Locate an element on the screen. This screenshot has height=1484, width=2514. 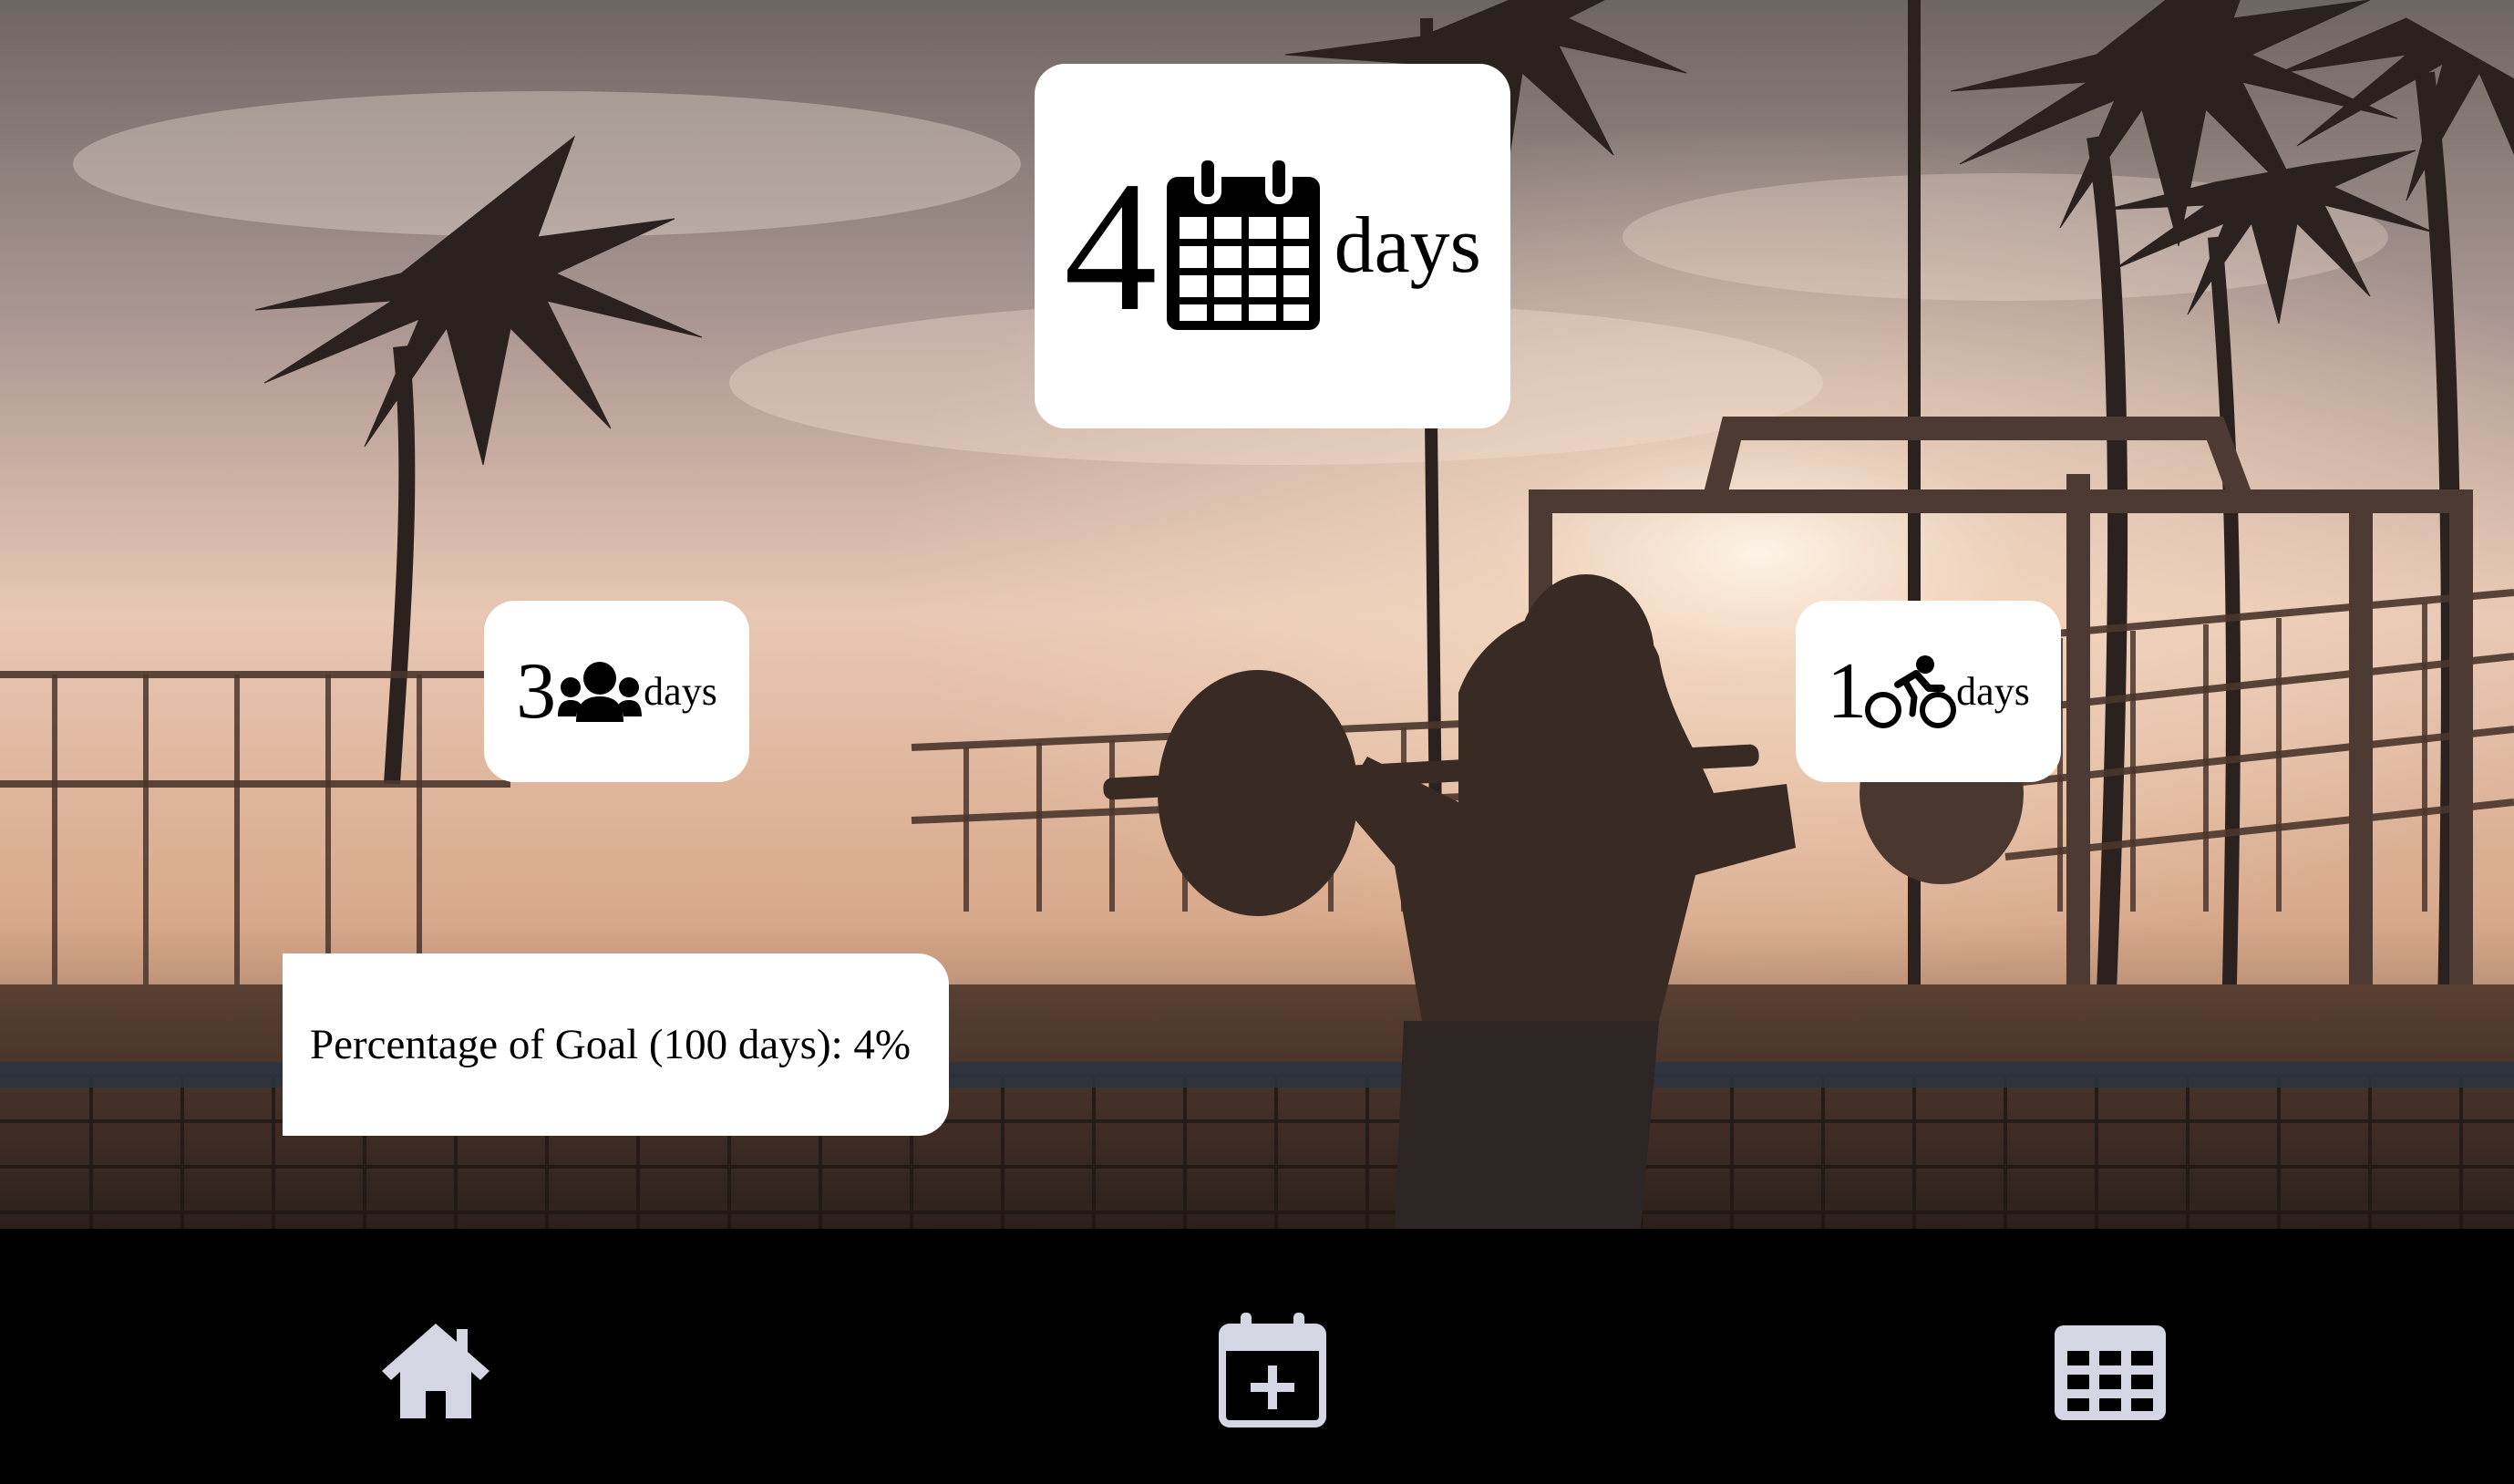
users-icon is located at coordinates (600, 691).